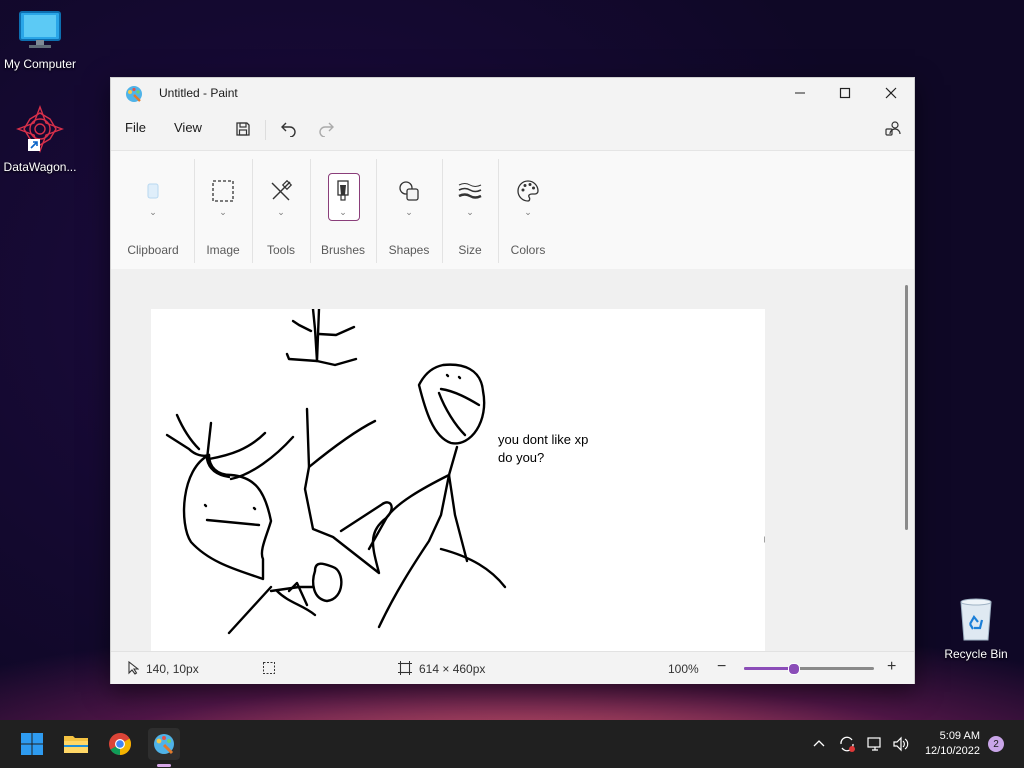 The height and width of the screenshot is (768, 1024). I want to click on sync-icon, so click(847, 744).